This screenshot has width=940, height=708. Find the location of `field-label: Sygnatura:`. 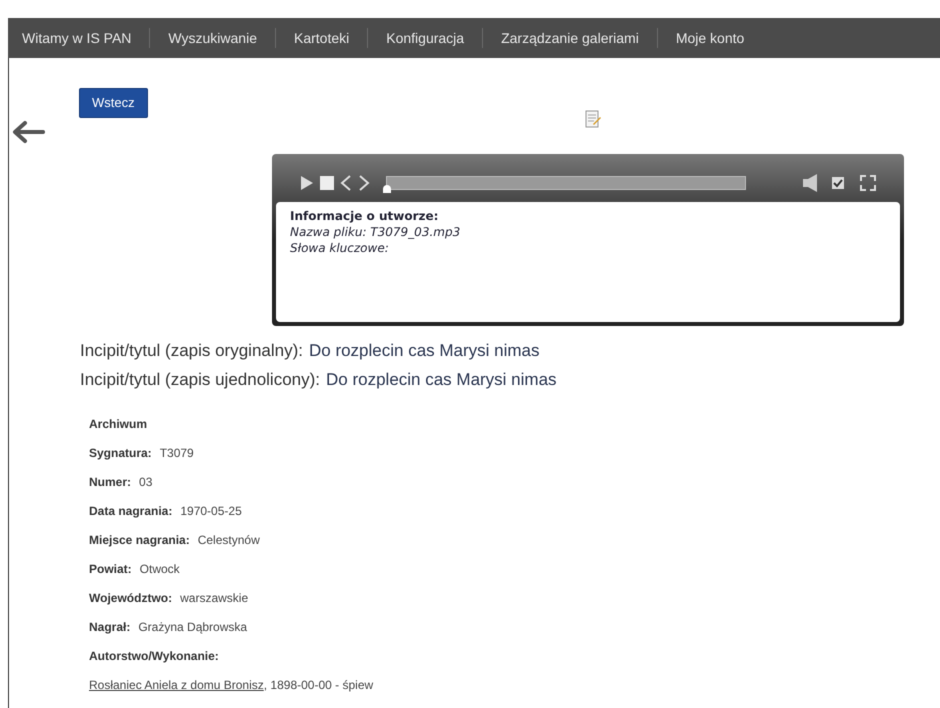

field-label: Sygnatura: is located at coordinates (120, 453).